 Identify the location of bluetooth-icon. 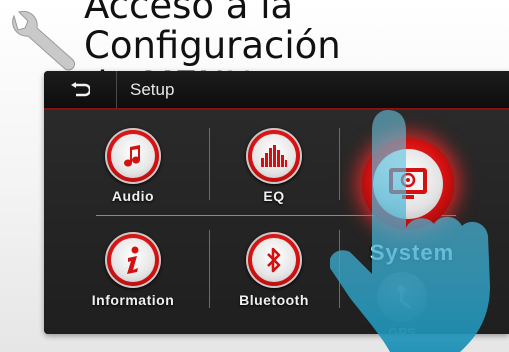
(274, 260).